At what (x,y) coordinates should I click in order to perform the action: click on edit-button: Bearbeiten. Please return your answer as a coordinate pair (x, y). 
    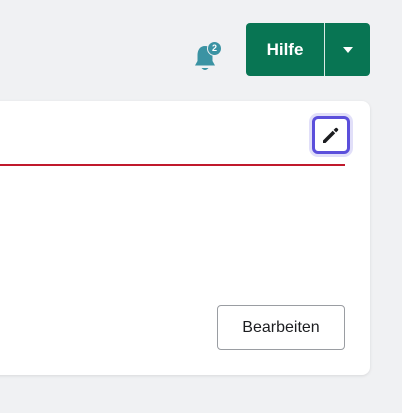
    Looking at the image, I should click on (281, 327).